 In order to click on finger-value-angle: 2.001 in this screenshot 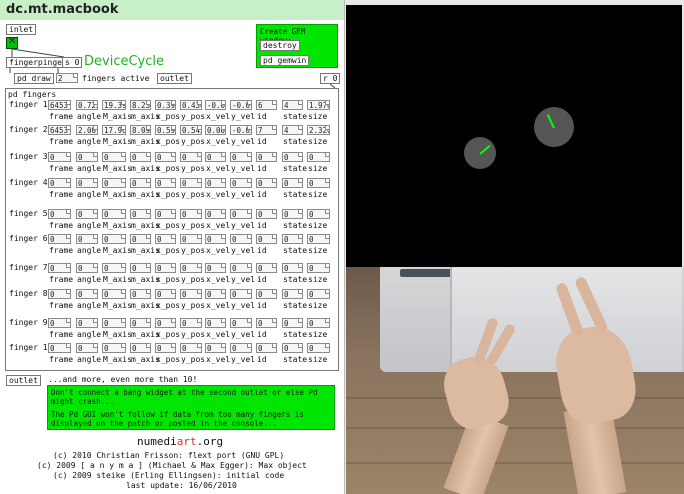, I will do `click(87, 130)`.